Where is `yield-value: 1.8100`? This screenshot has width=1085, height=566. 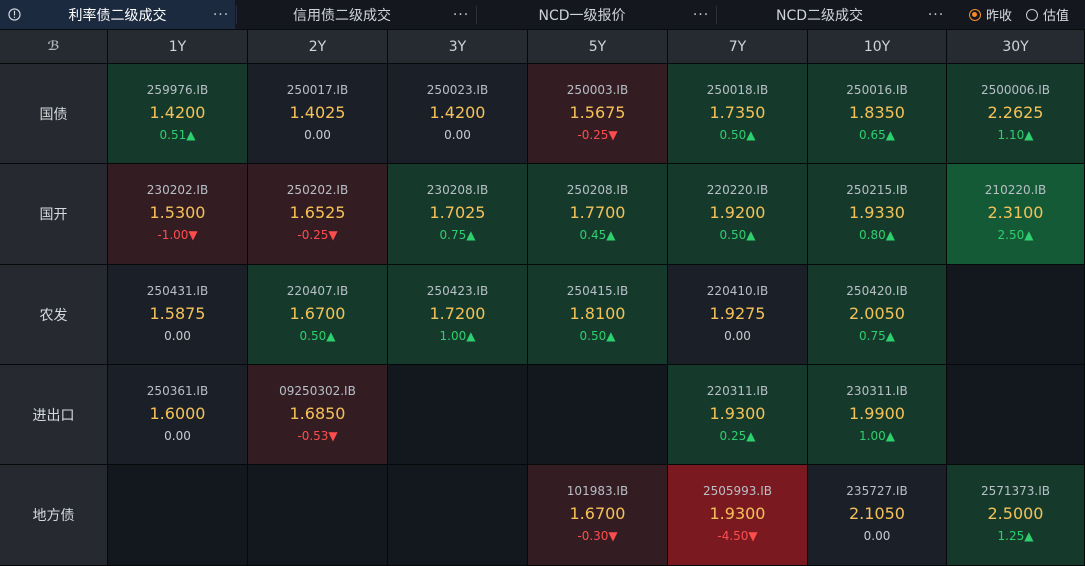
yield-value: 1.8100 is located at coordinates (597, 313).